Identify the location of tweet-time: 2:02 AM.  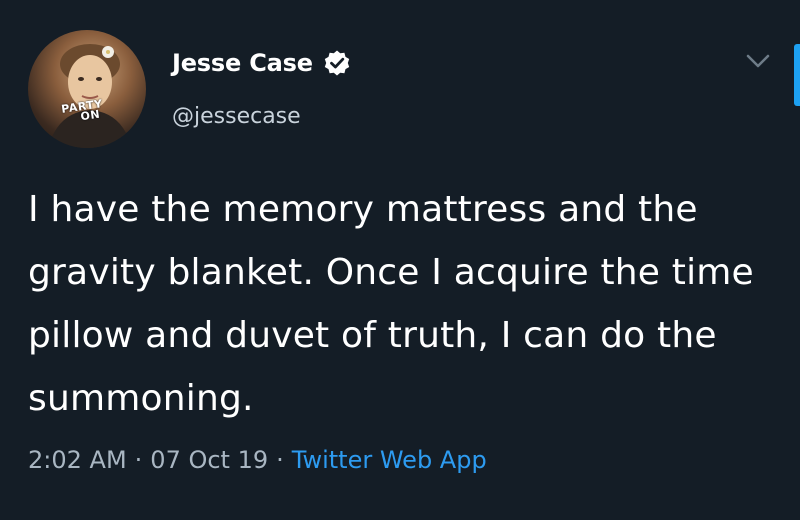
(77, 460).